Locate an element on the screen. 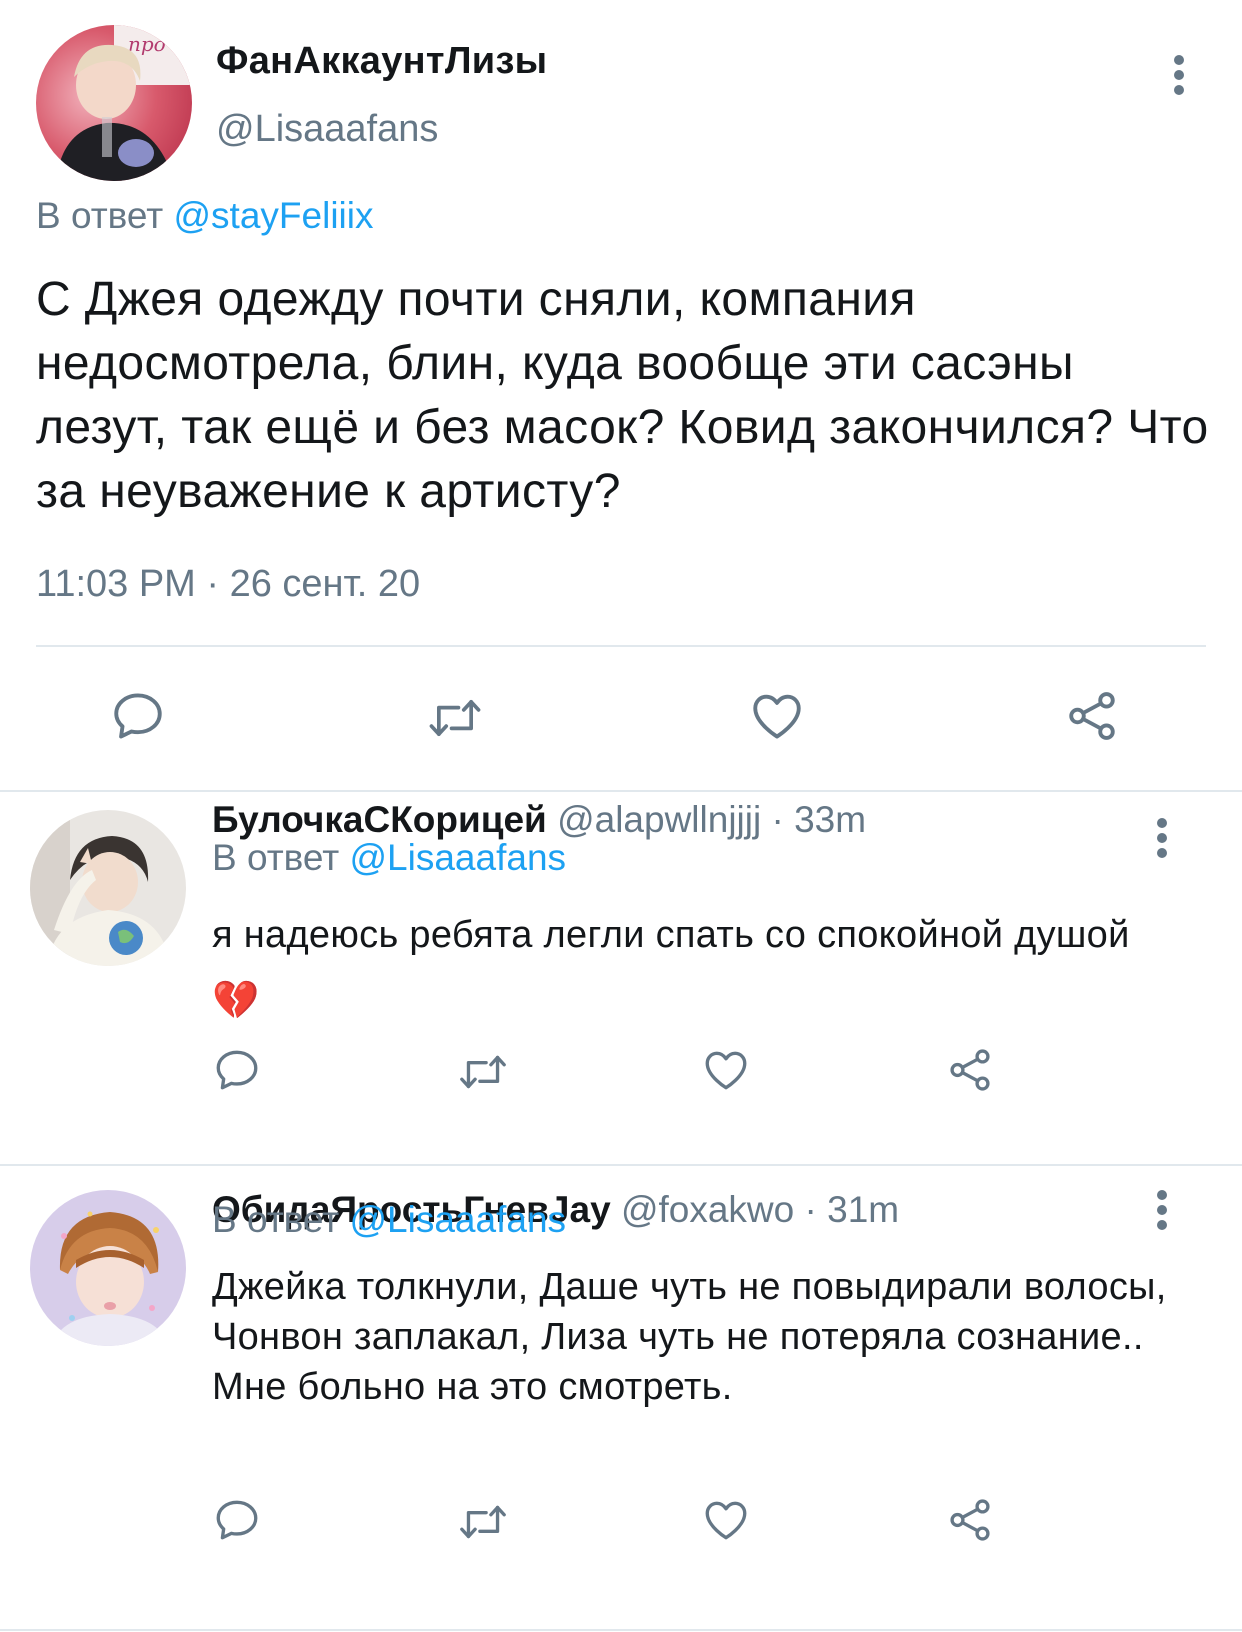 This screenshot has height=1632, width=1242. main-timestamp: 11:03 PM · 26 сент. 20 is located at coordinates (228, 584).